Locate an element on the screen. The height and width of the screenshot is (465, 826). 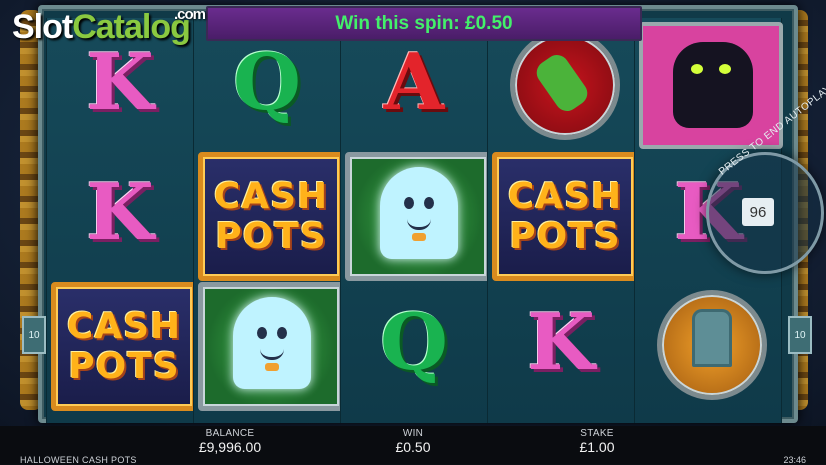
right-badge-label: 10 is located at coordinates (800, 335).